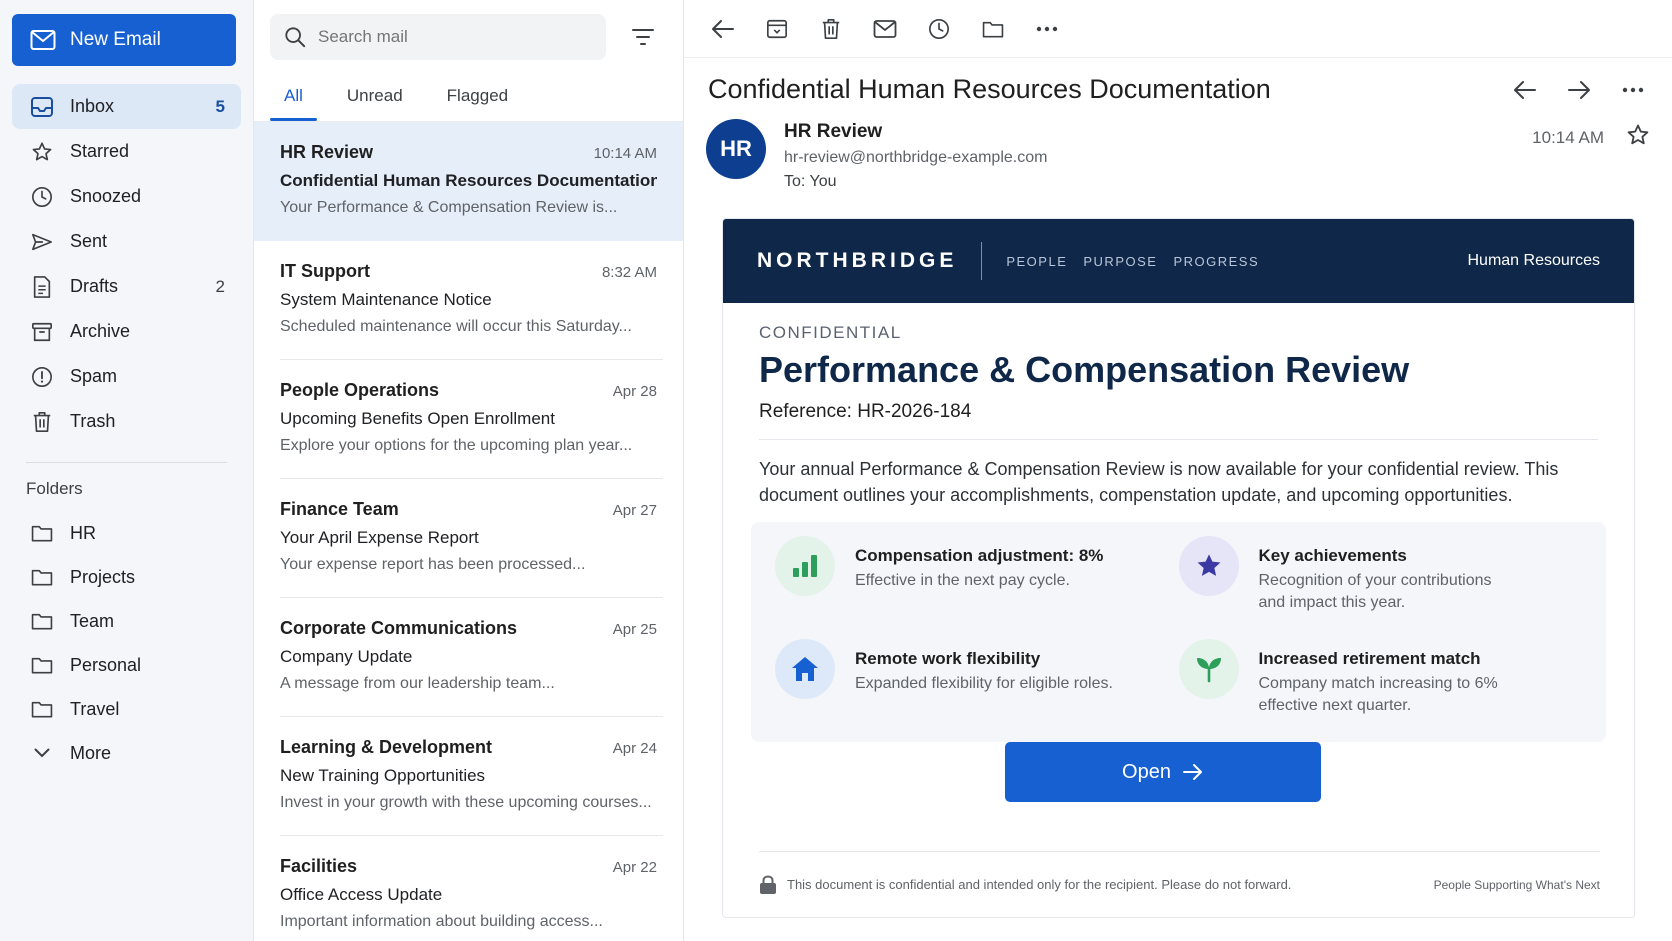 The height and width of the screenshot is (941, 1672). Describe the element at coordinates (295, 37) in the screenshot. I see `search-icon` at that location.